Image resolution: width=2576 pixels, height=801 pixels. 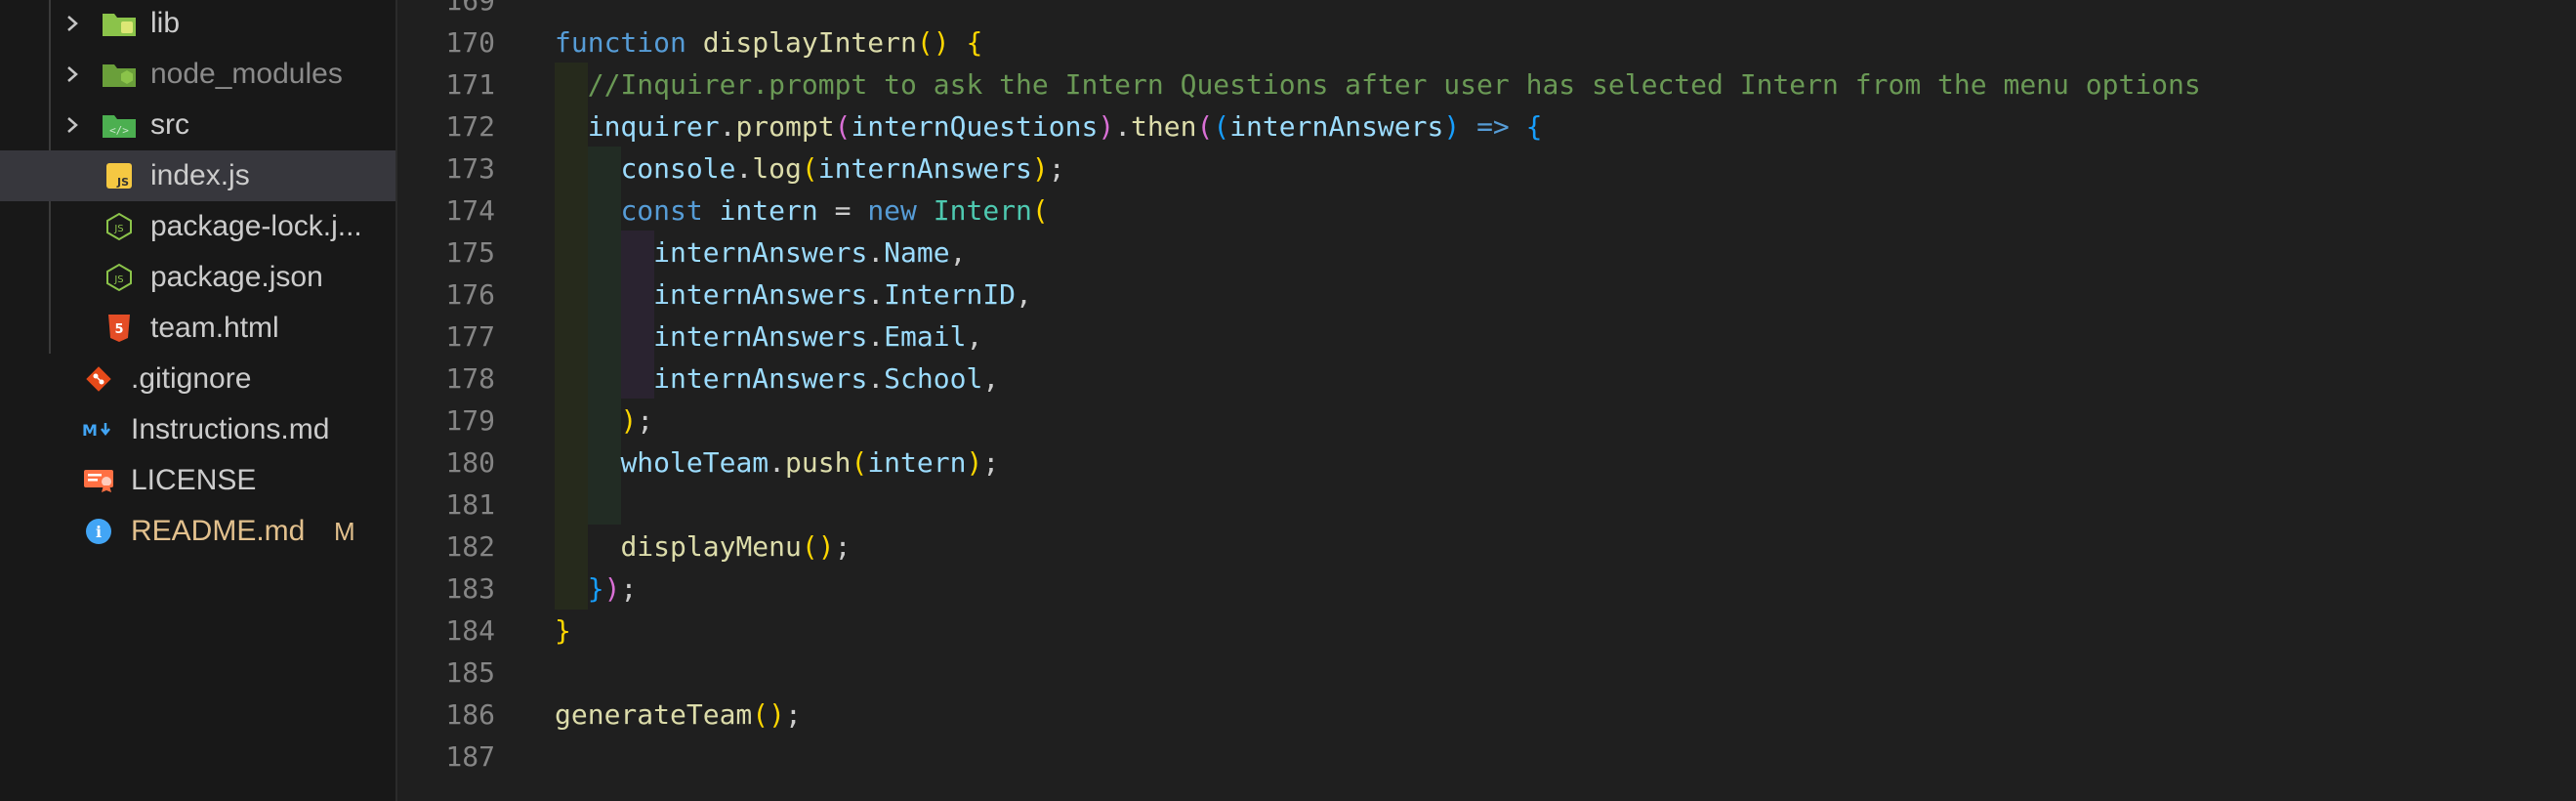 I want to click on explorer-item-gitignore: .gitignore, so click(x=198, y=379).